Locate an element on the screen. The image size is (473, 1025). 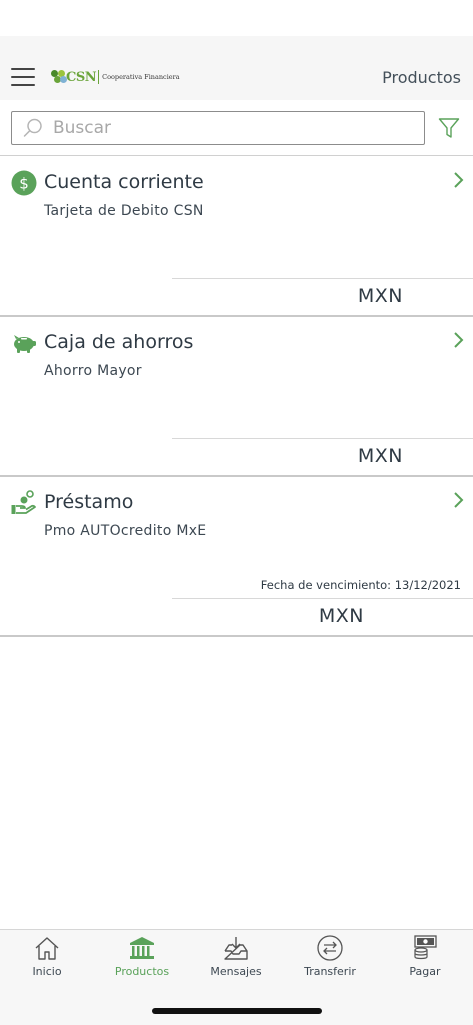
tab-transferir: Transferir is located at coordinates (330, 960).